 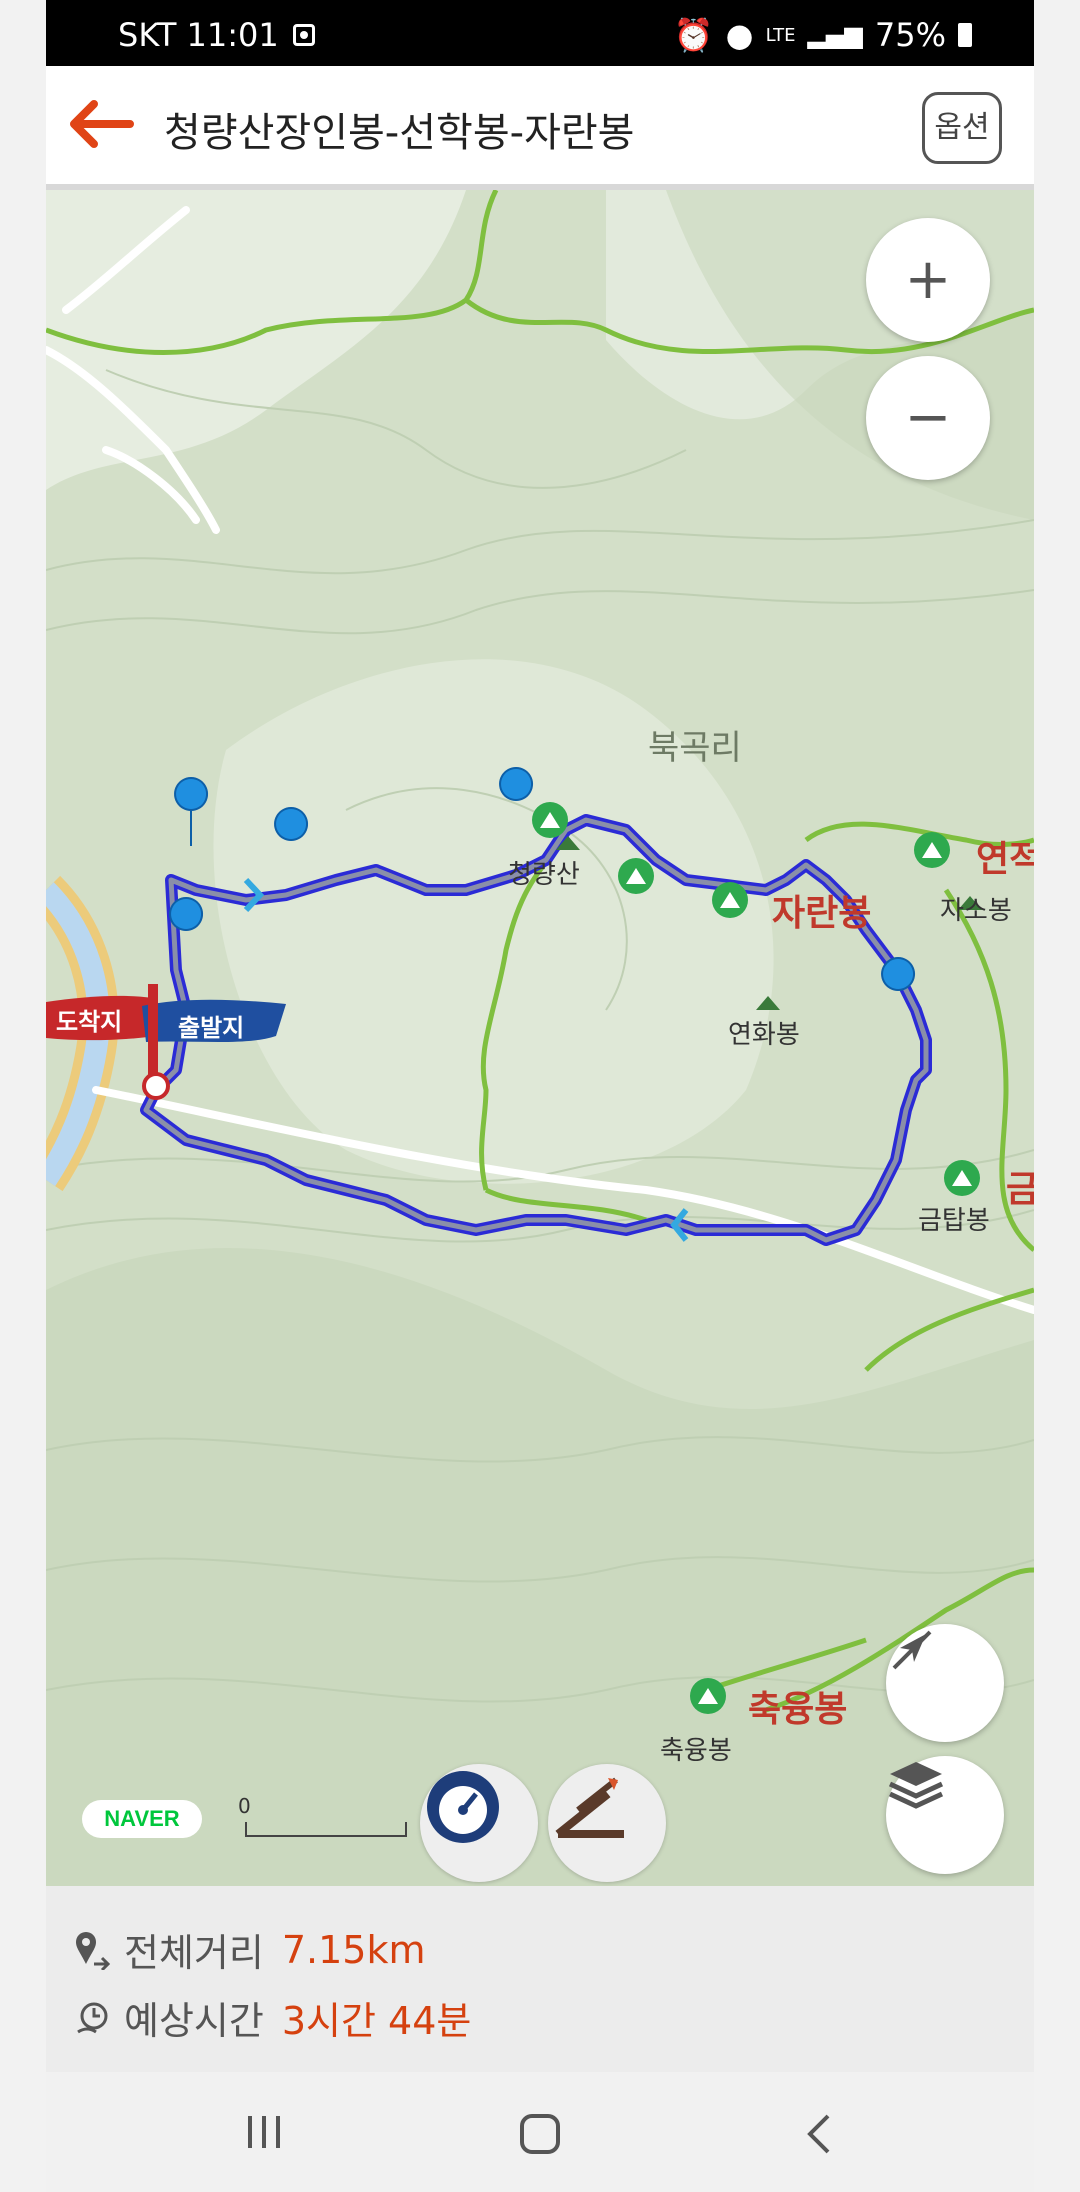 I want to click on time-label: 예상시간, so click(x=194, y=2021).